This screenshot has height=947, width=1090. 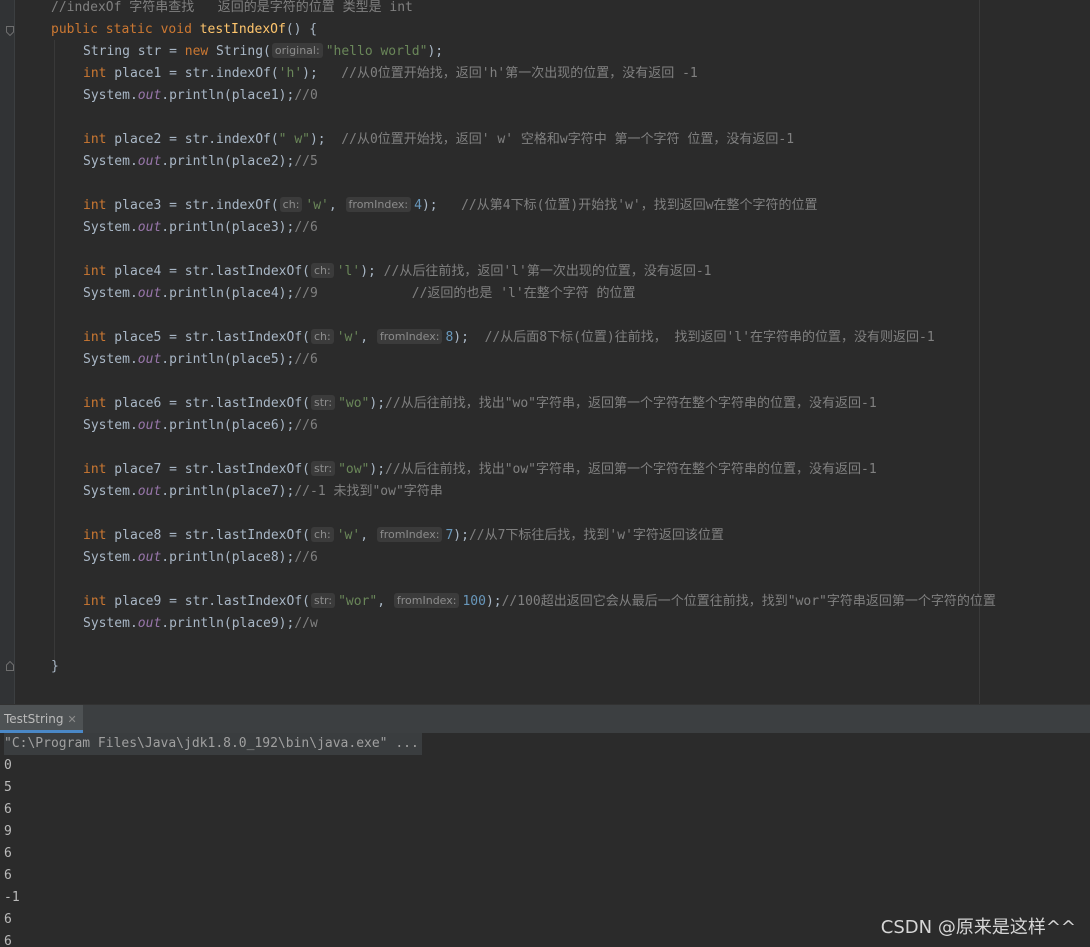 What do you see at coordinates (228, 425) in the screenshot?
I see `print-call: .println(place6);` at bounding box center [228, 425].